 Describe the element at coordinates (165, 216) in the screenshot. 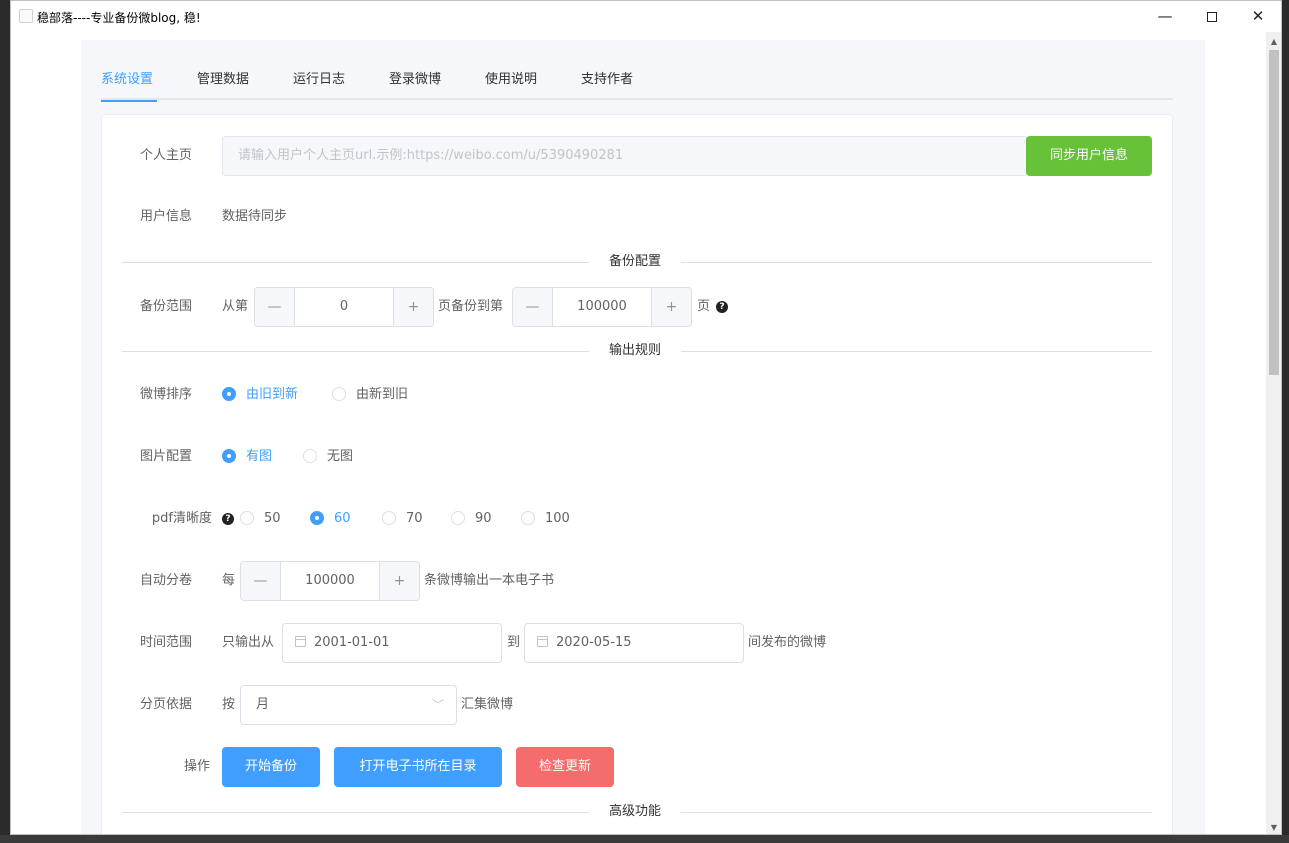

I see `user-info-label: 用户信息` at that location.